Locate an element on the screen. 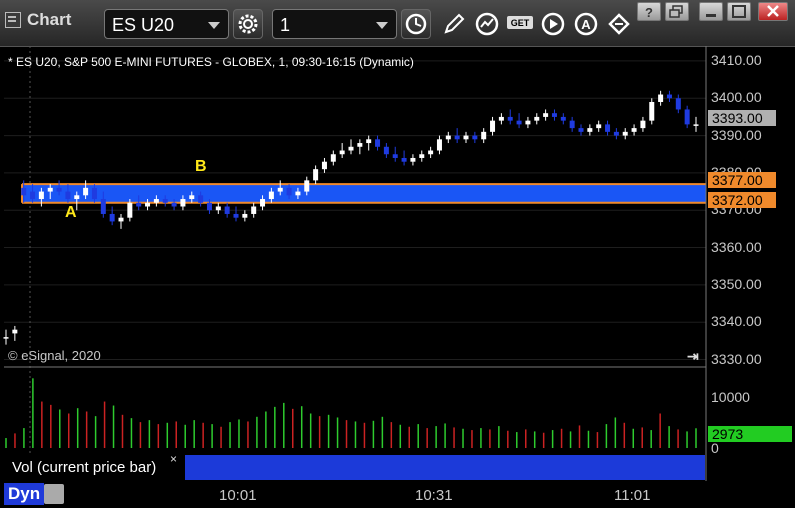  time-label: 11:01 is located at coordinates (632, 495).